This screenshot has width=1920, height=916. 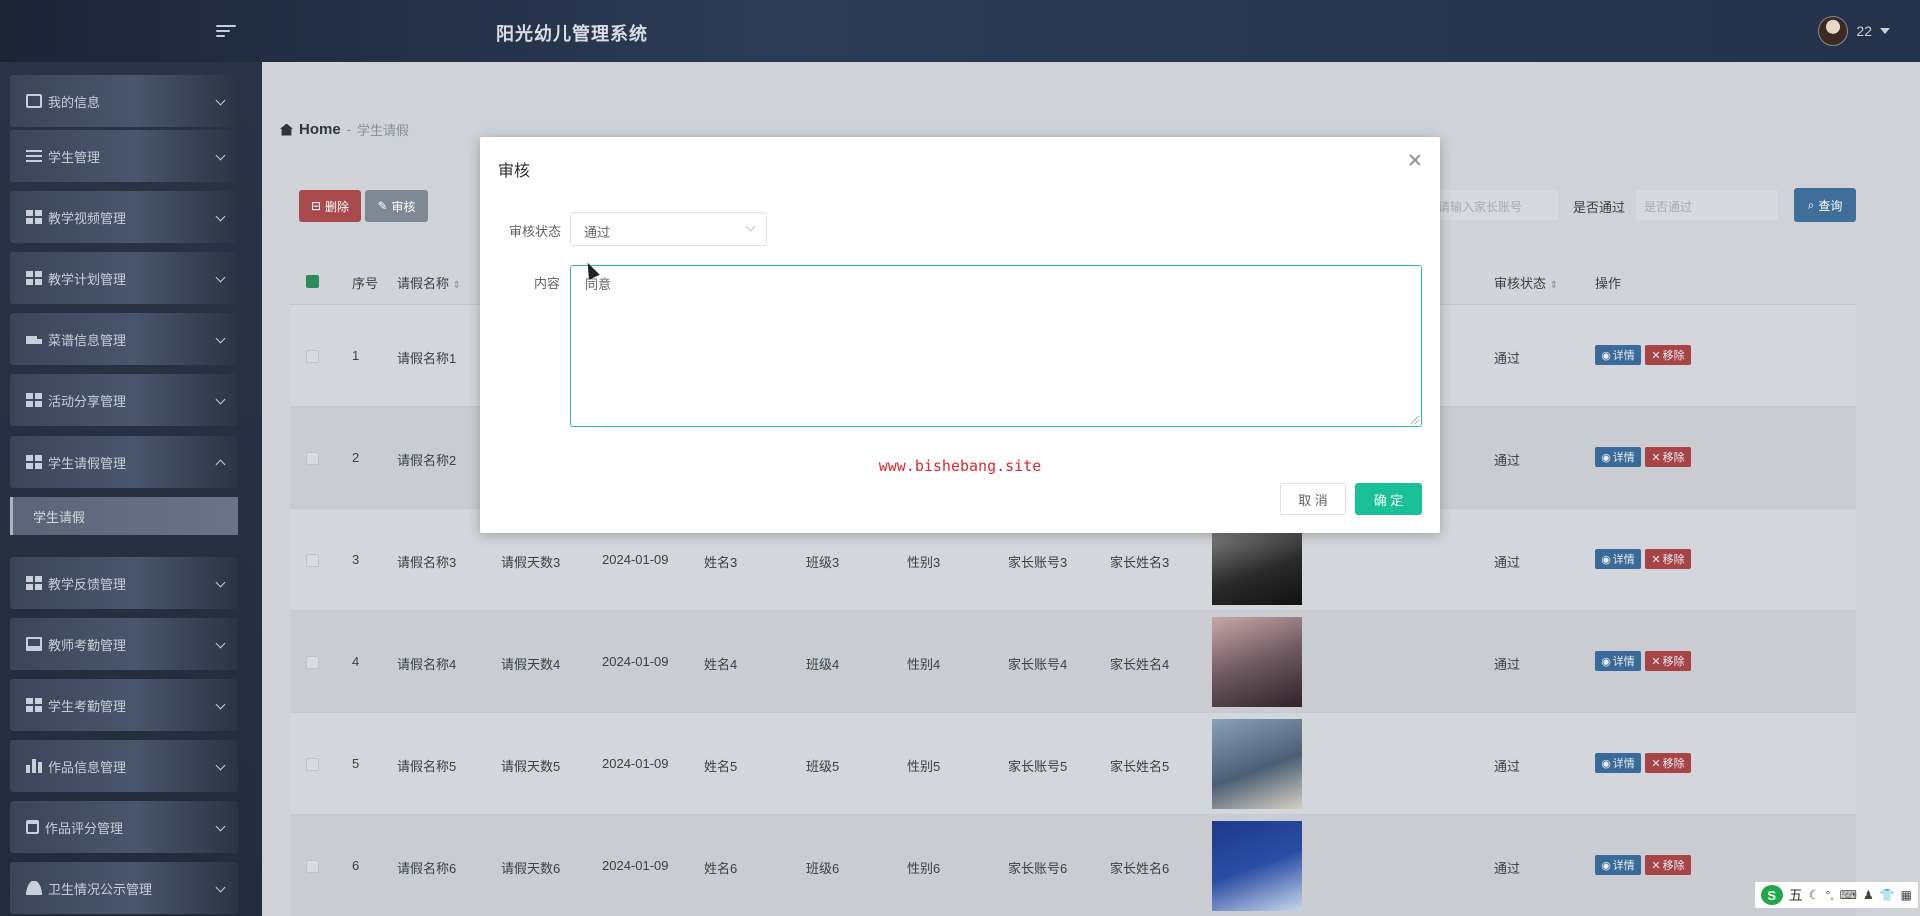 What do you see at coordinates (924, 868) in the screenshot?
I see `cell-gender: 性别6` at bounding box center [924, 868].